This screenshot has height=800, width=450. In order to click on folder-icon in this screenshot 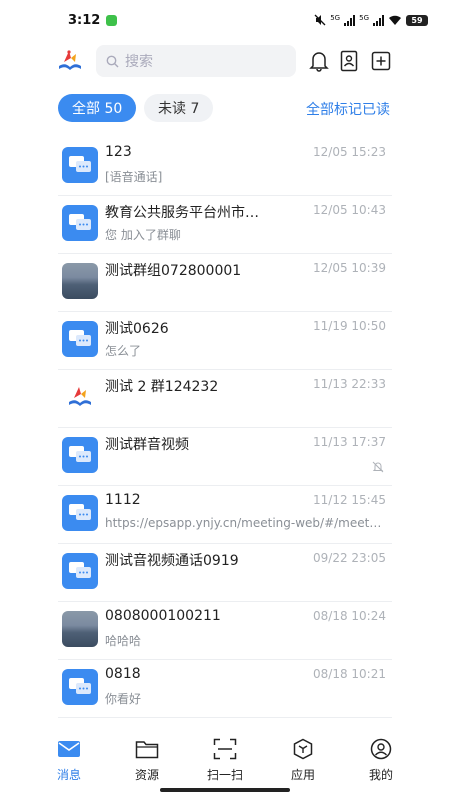, I will do `click(147, 750)`.